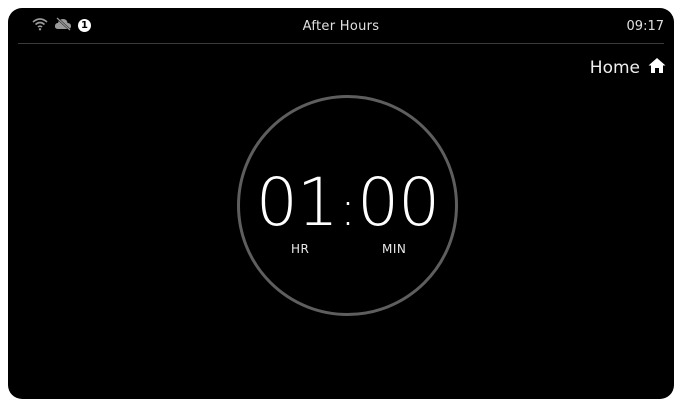  Describe the element at coordinates (657, 68) in the screenshot. I see `home-icon` at that location.